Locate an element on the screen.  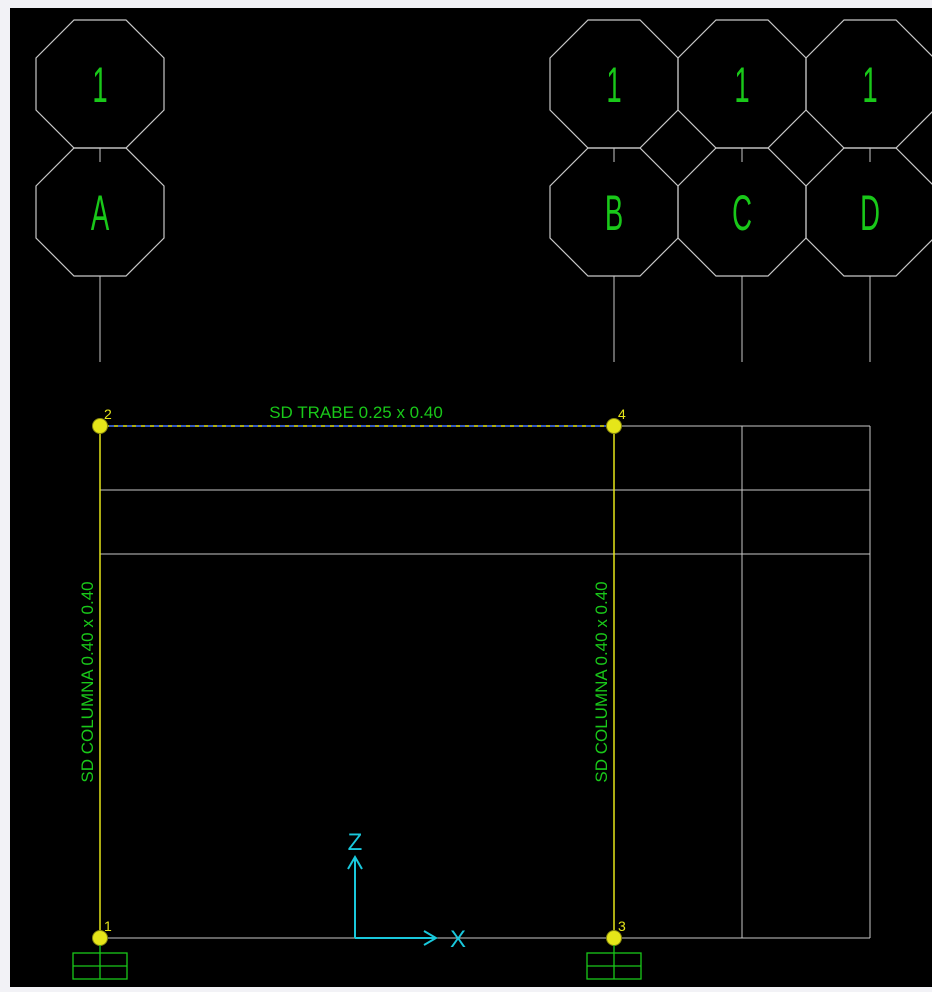
column-label-a: A is located at coordinates (100, 212).